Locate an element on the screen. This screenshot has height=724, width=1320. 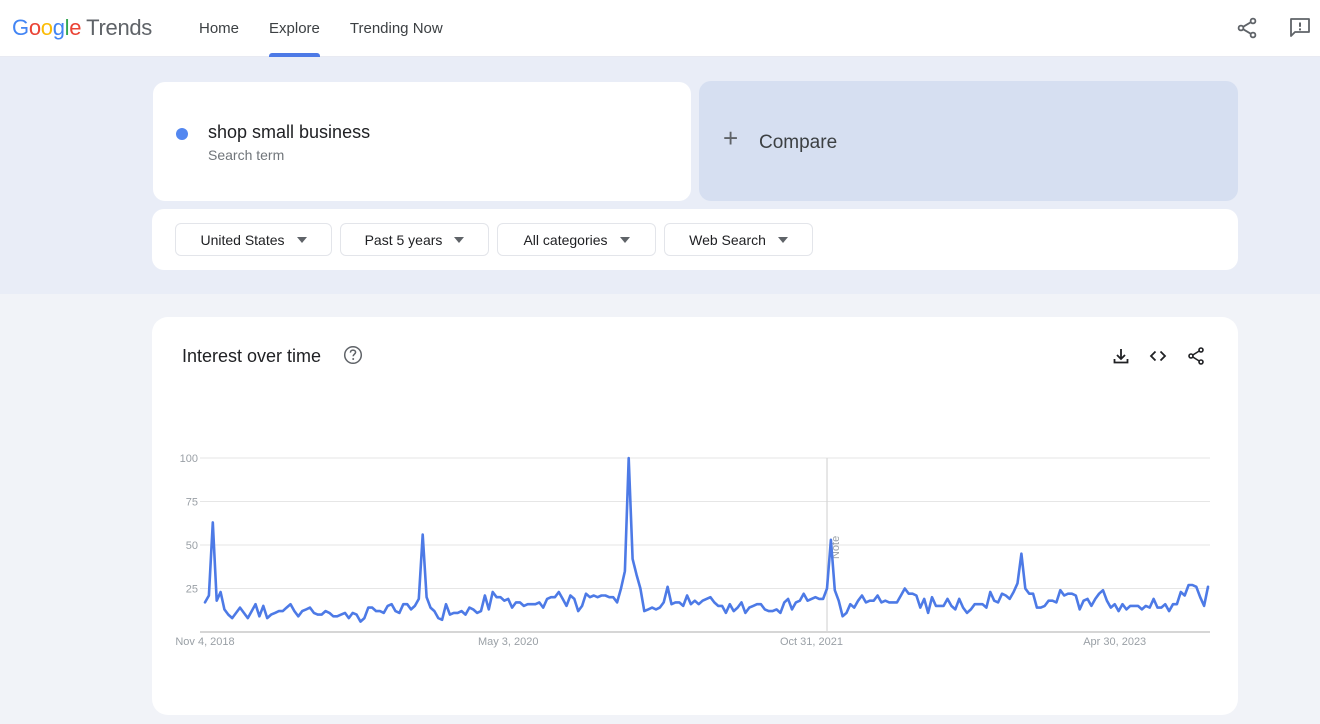
x-tick-label: Oct 31, 2021 is located at coordinates (811, 642).